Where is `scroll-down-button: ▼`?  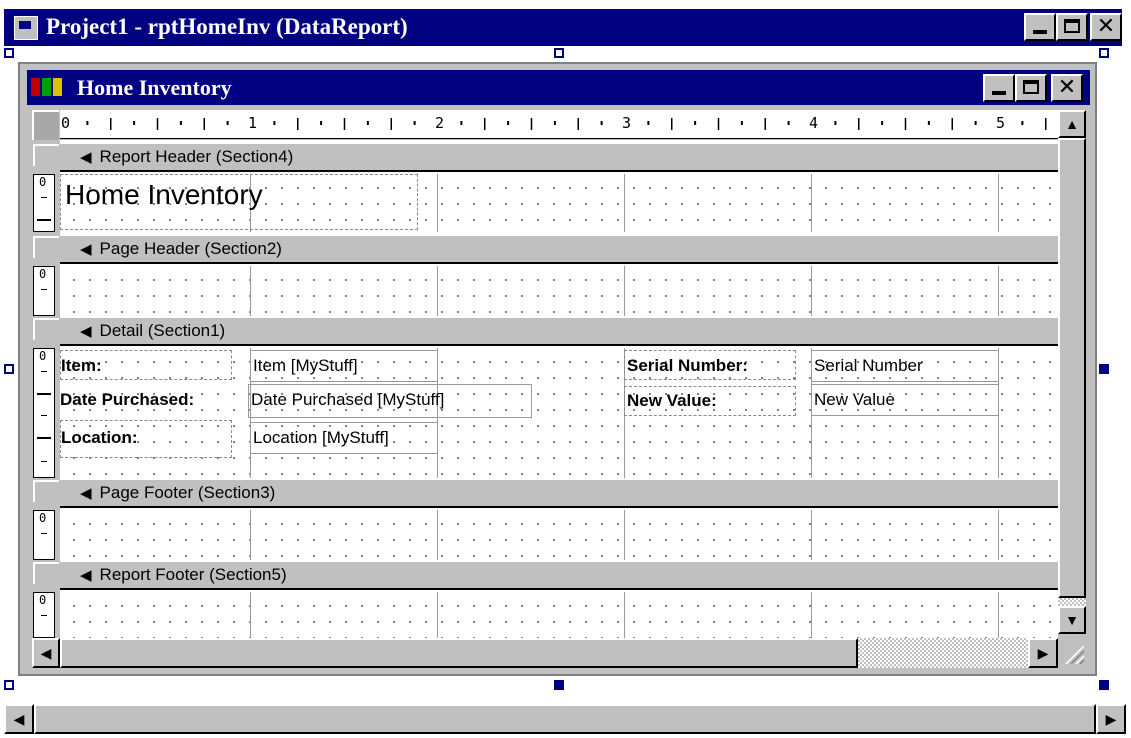 scroll-down-button: ▼ is located at coordinates (1072, 620).